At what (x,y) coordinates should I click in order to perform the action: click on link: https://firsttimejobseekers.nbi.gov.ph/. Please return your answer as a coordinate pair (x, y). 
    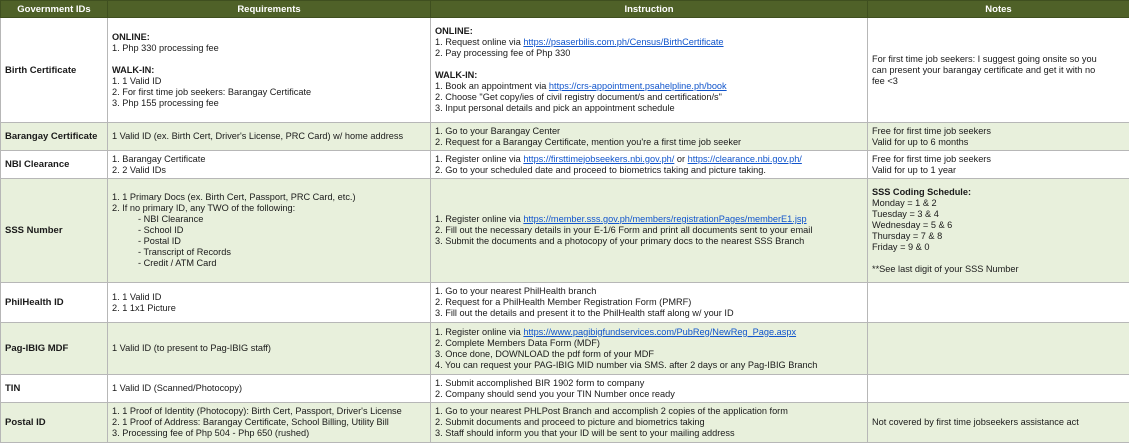
    Looking at the image, I should click on (598, 159).